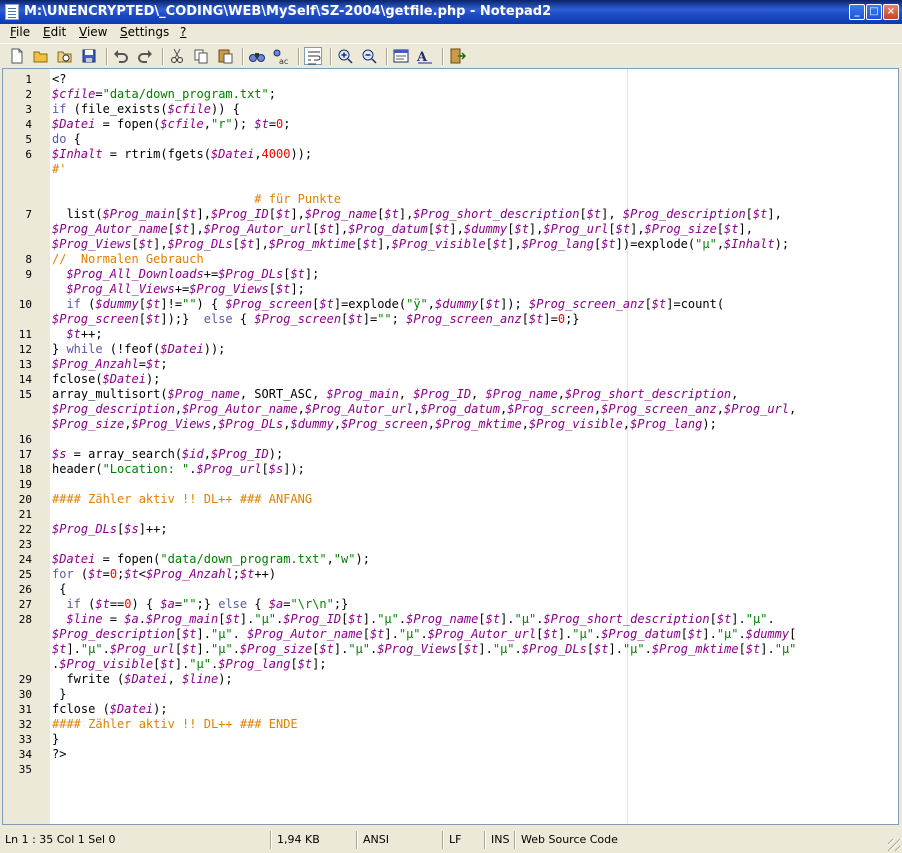 The image size is (902, 853). I want to click on line-number: 15, so click(25, 394).